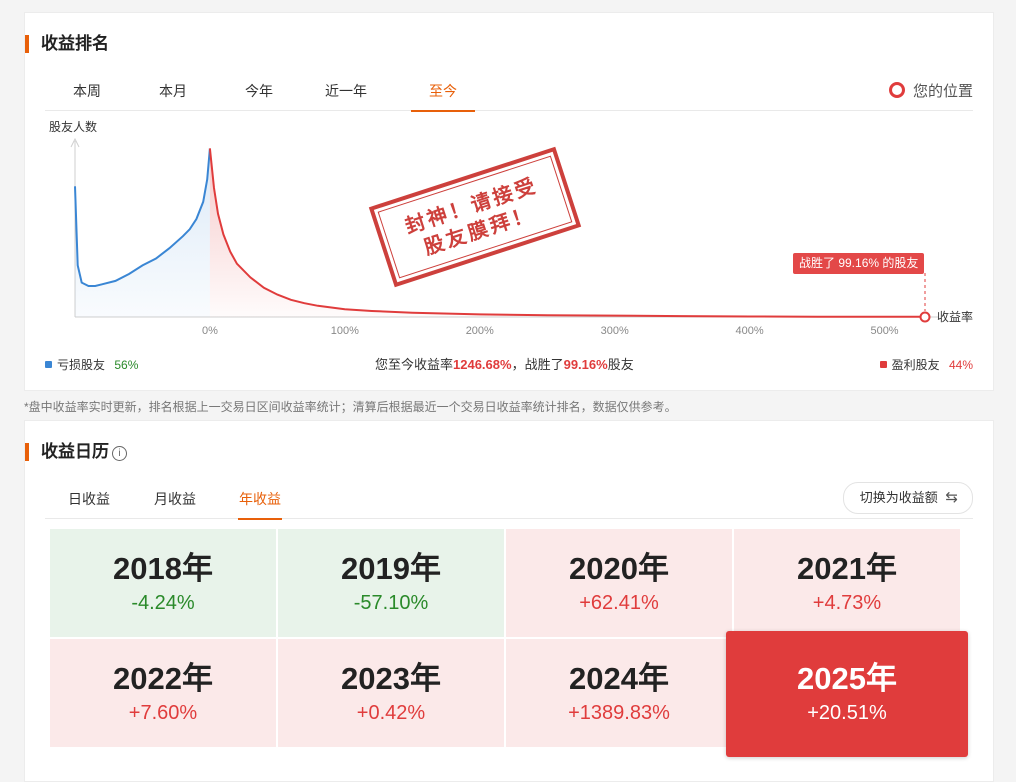 This screenshot has height=782, width=1016. I want to click on summary-rate: 1246.68%, so click(482, 364).